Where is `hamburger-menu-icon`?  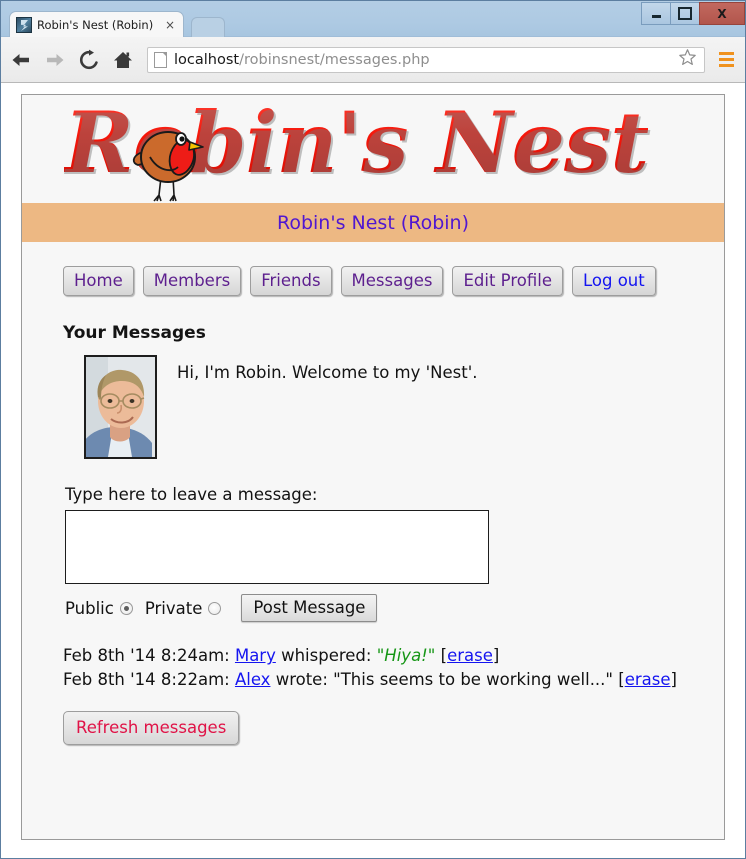
hamburger-menu-icon is located at coordinates (726, 60).